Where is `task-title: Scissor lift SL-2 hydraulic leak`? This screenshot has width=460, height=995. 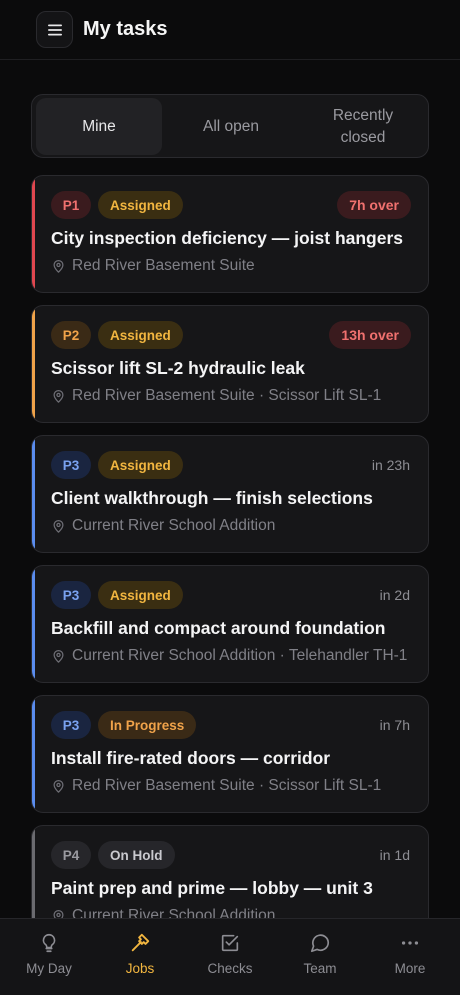 task-title: Scissor lift SL-2 hydraulic leak is located at coordinates (178, 368).